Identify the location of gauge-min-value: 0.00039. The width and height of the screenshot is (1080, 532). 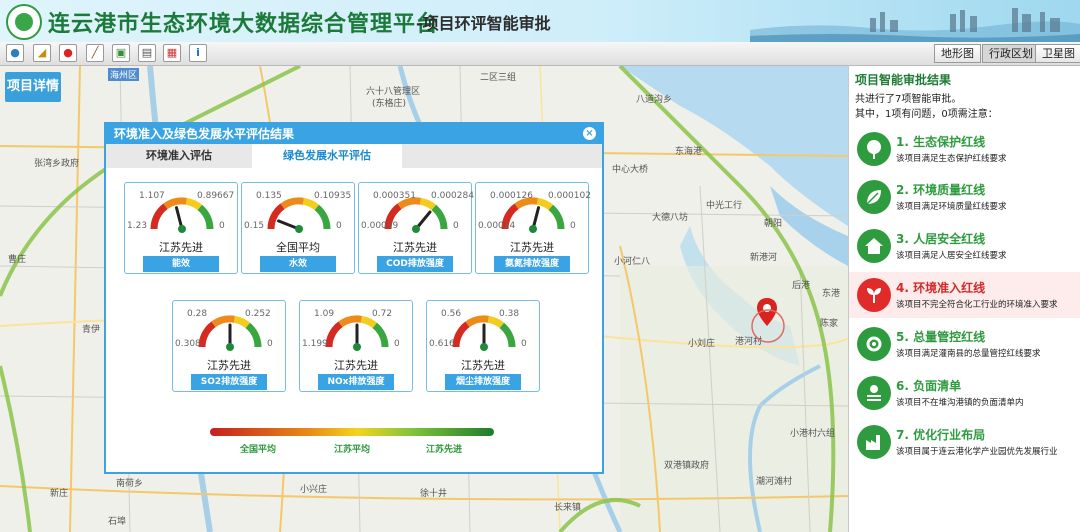
(380, 226).